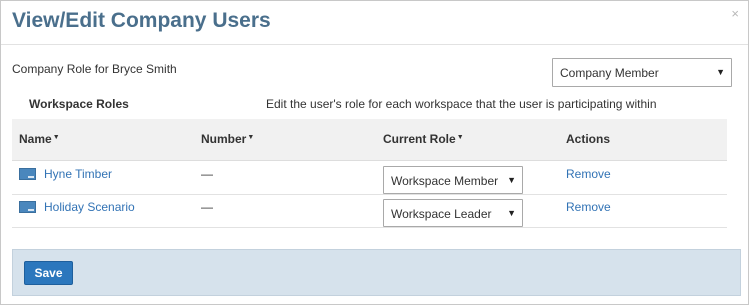 This screenshot has height=305, width=749. Describe the element at coordinates (609, 73) in the screenshot. I see `company-role-value: Company Member` at that location.